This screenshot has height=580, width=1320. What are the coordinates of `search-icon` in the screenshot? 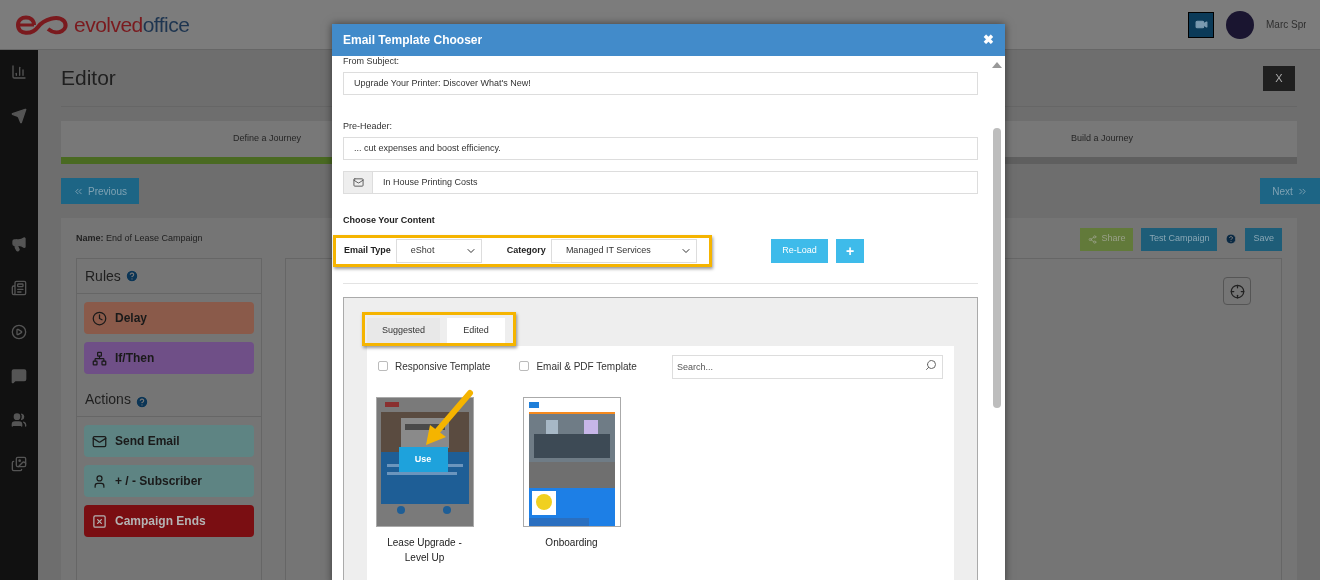 It's located at (931, 365).